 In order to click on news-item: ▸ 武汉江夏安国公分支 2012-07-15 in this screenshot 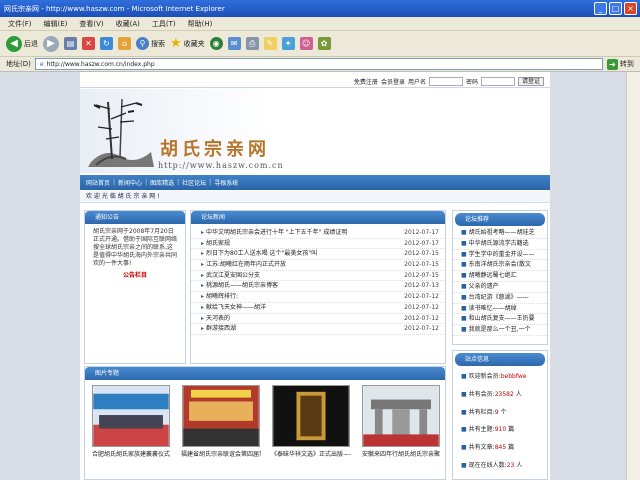, I will do `click(318, 276)`.